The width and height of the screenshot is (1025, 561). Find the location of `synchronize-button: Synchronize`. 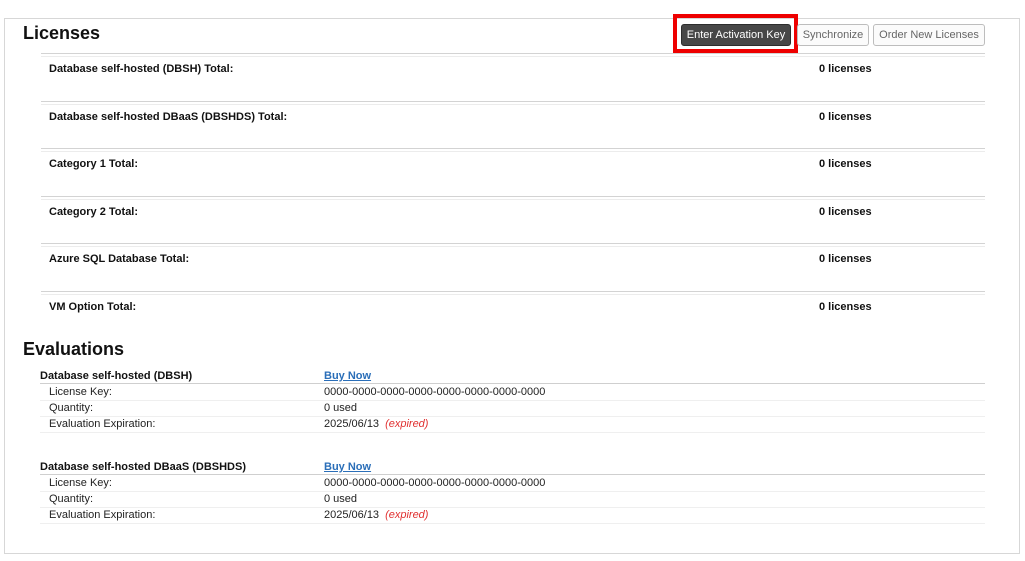

synchronize-button: Synchronize is located at coordinates (833, 35).